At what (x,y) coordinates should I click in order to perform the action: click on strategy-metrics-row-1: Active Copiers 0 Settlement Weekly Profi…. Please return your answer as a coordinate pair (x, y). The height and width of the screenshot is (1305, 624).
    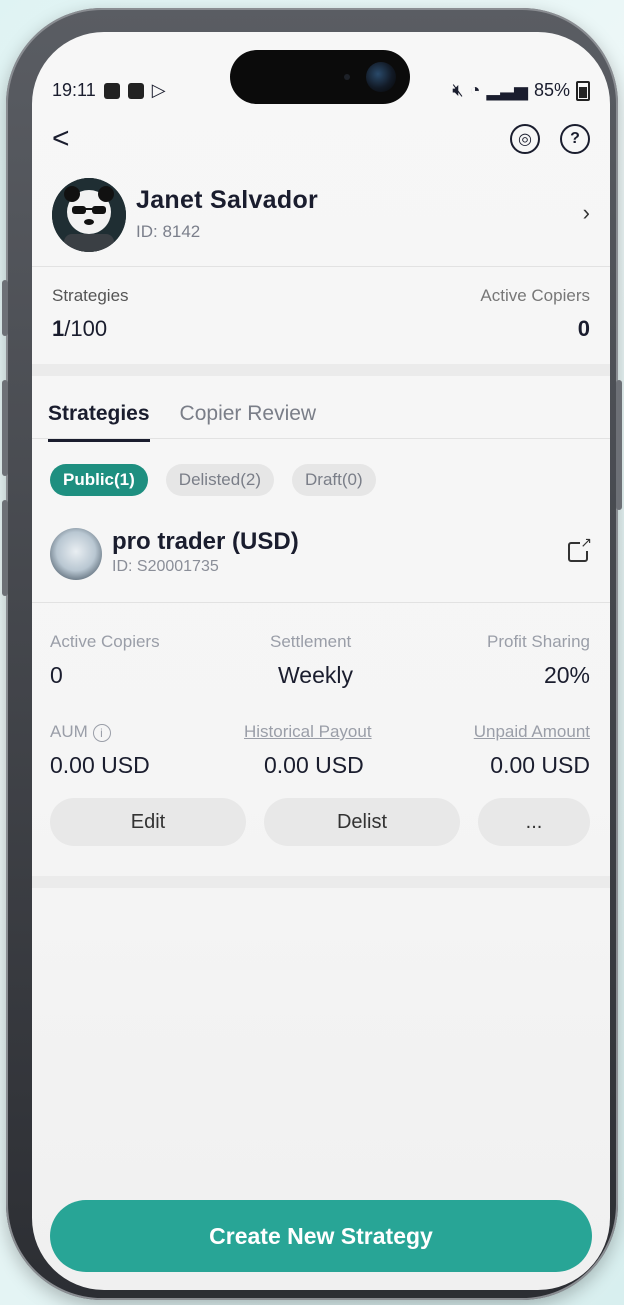
    Looking at the image, I should click on (320, 662).